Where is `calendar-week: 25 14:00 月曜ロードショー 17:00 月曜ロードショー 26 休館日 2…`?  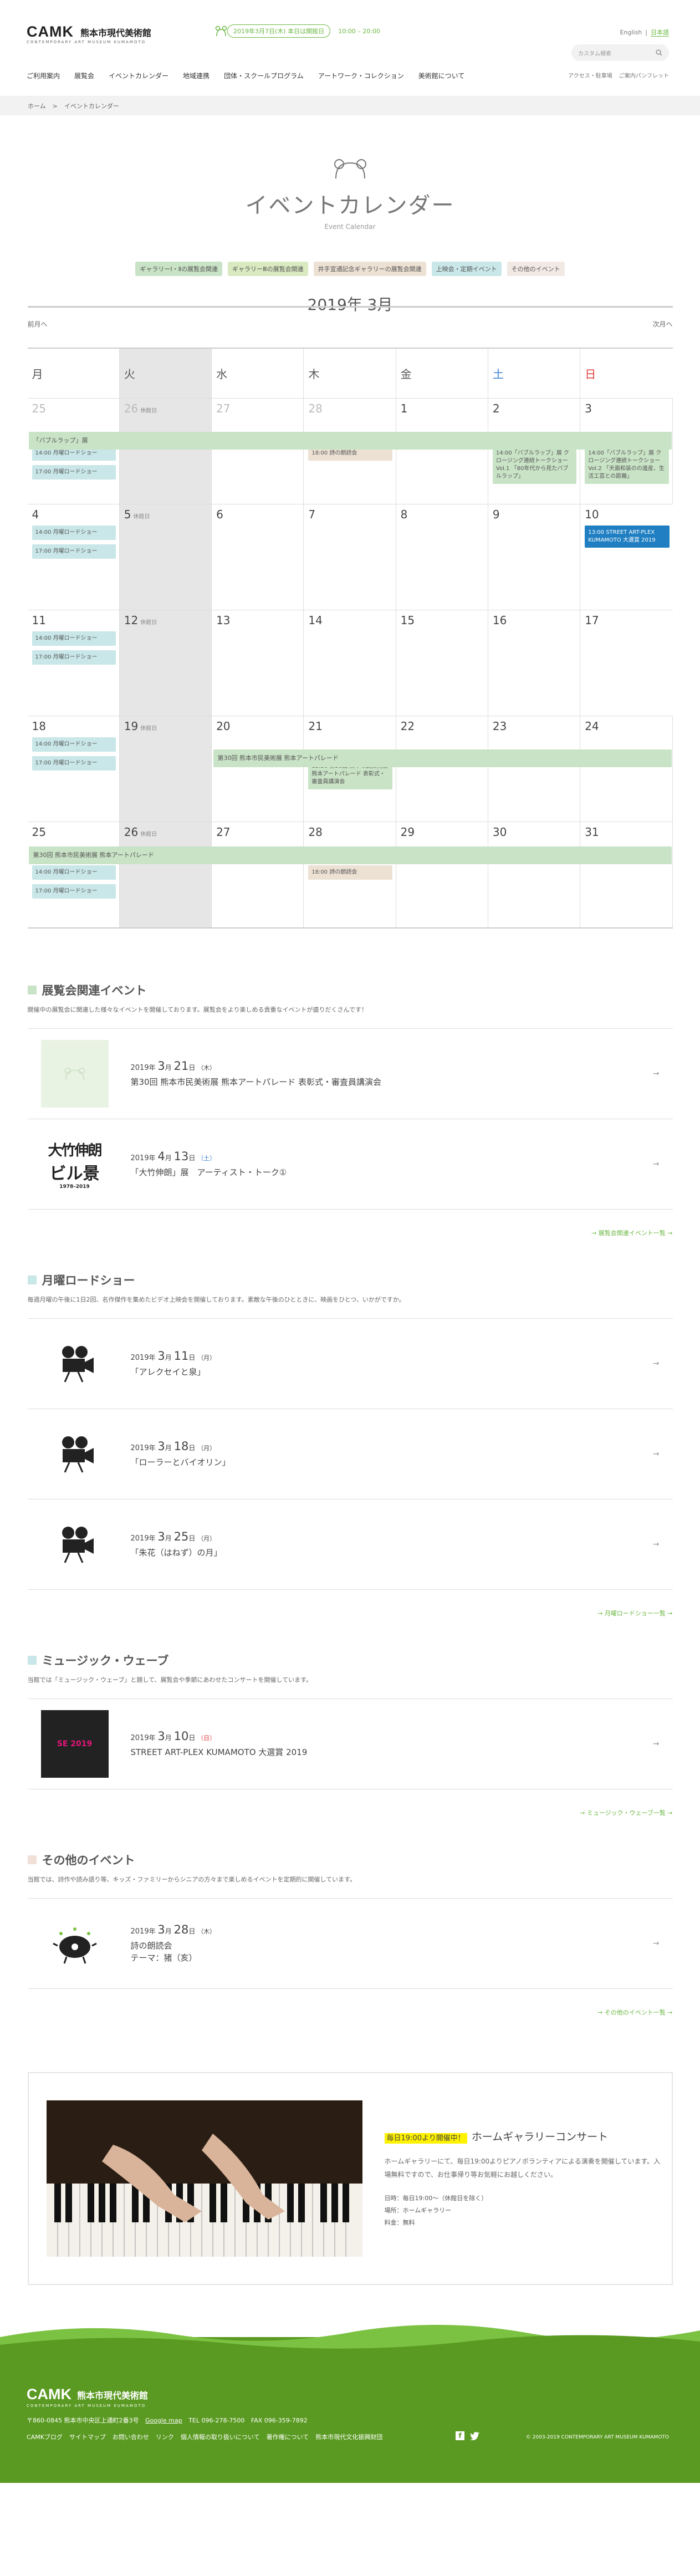 calendar-week: 25 14:00 月曜ロードショー 17:00 月曜ロードショー 26 休館日 2… is located at coordinates (350, 874).